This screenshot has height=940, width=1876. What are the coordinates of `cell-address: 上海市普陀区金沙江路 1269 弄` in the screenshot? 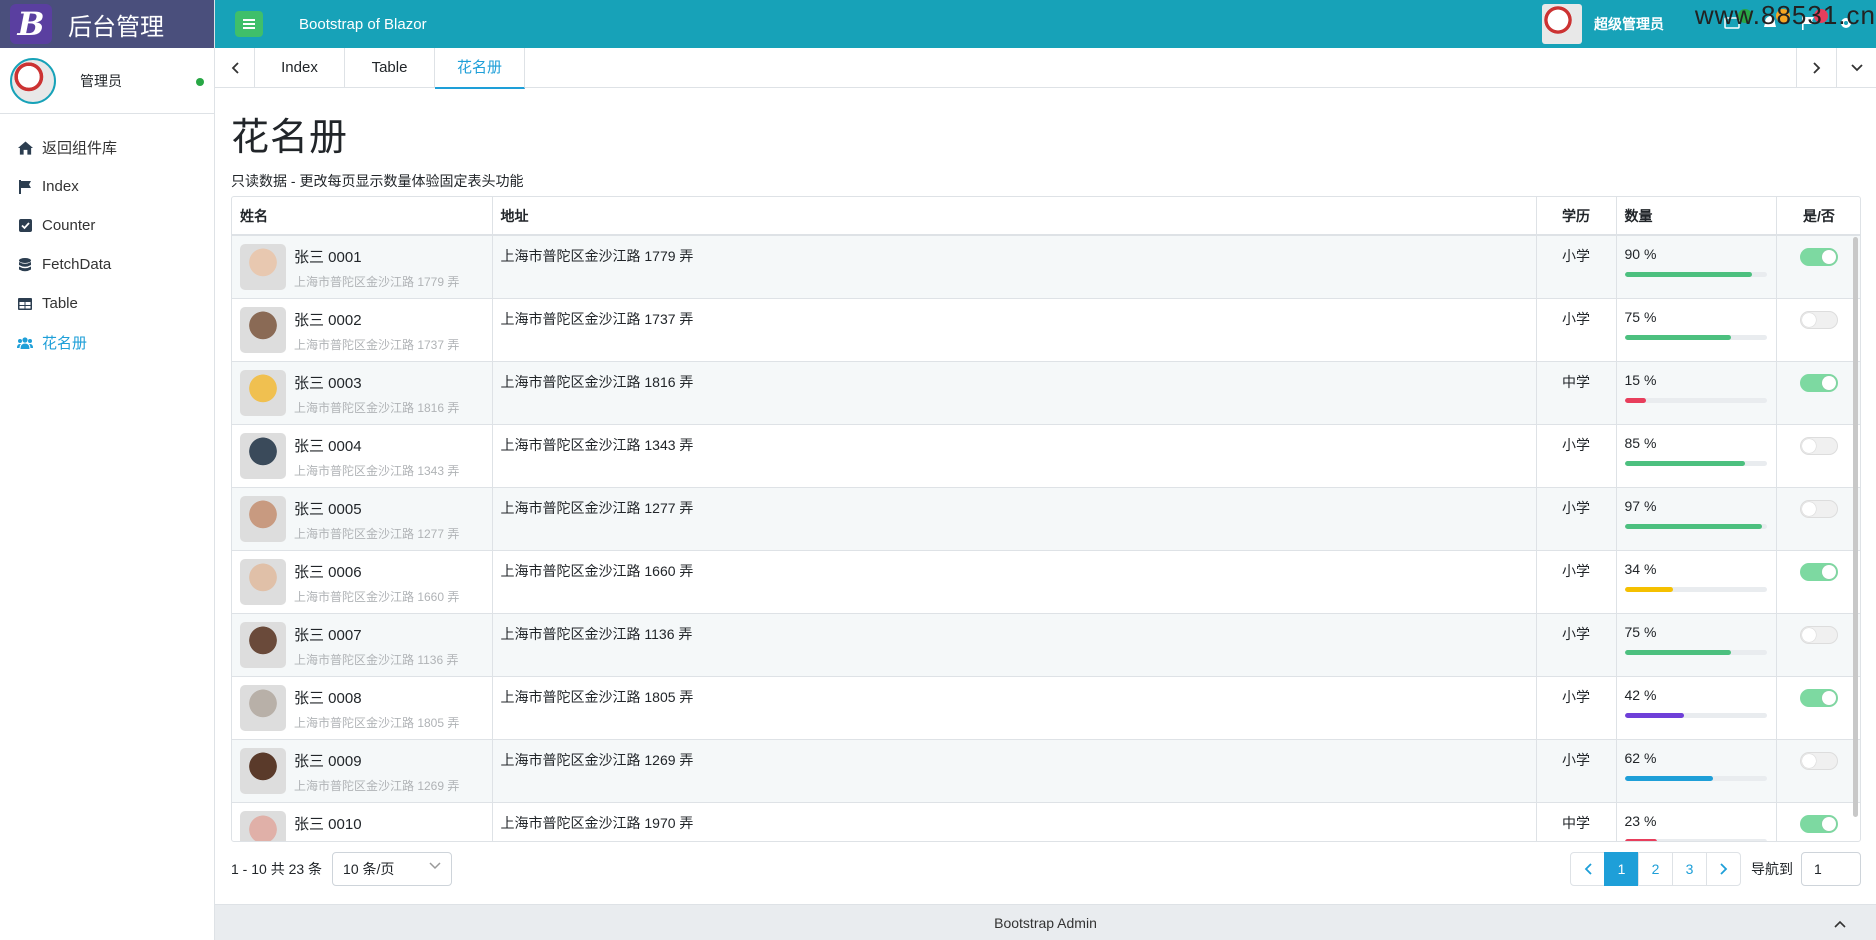 It's located at (1014, 771).